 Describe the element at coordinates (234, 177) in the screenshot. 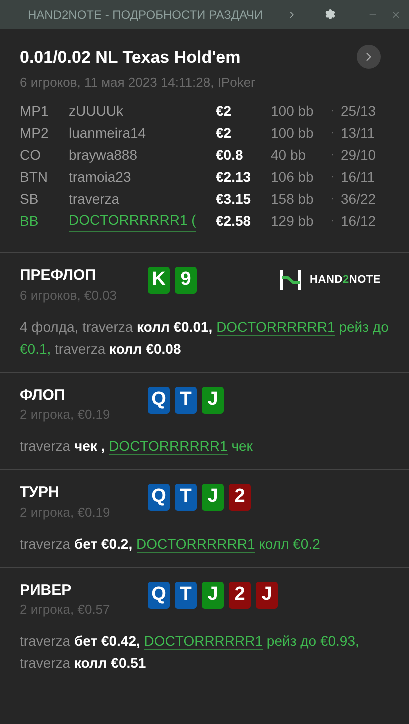

I see `stack-text: €2.13` at that location.